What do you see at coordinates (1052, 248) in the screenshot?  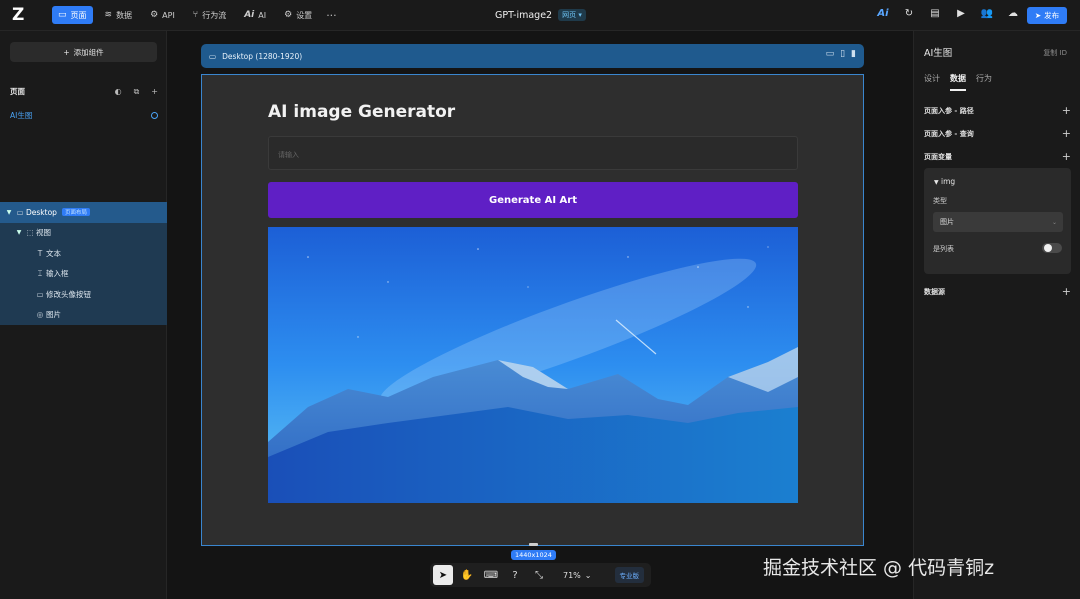 I see `is-list-toggle` at bounding box center [1052, 248].